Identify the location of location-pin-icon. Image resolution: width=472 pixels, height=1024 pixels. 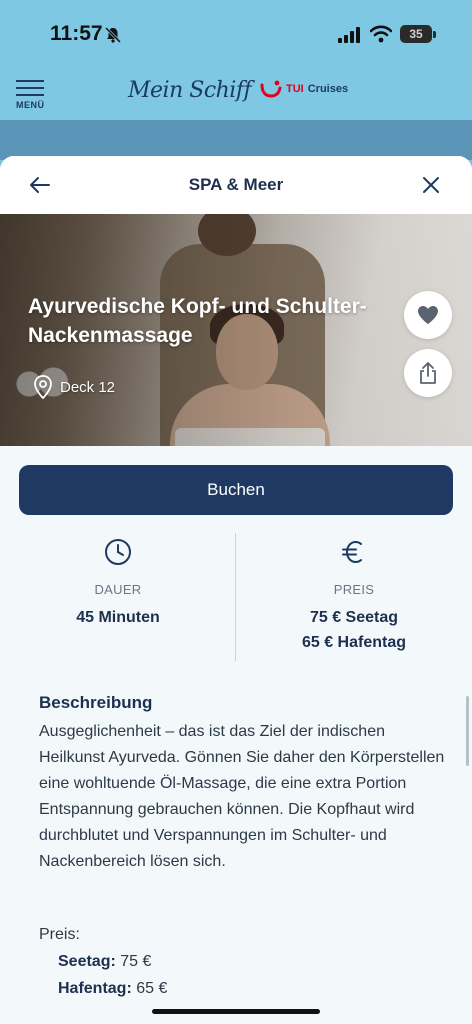
(43, 387).